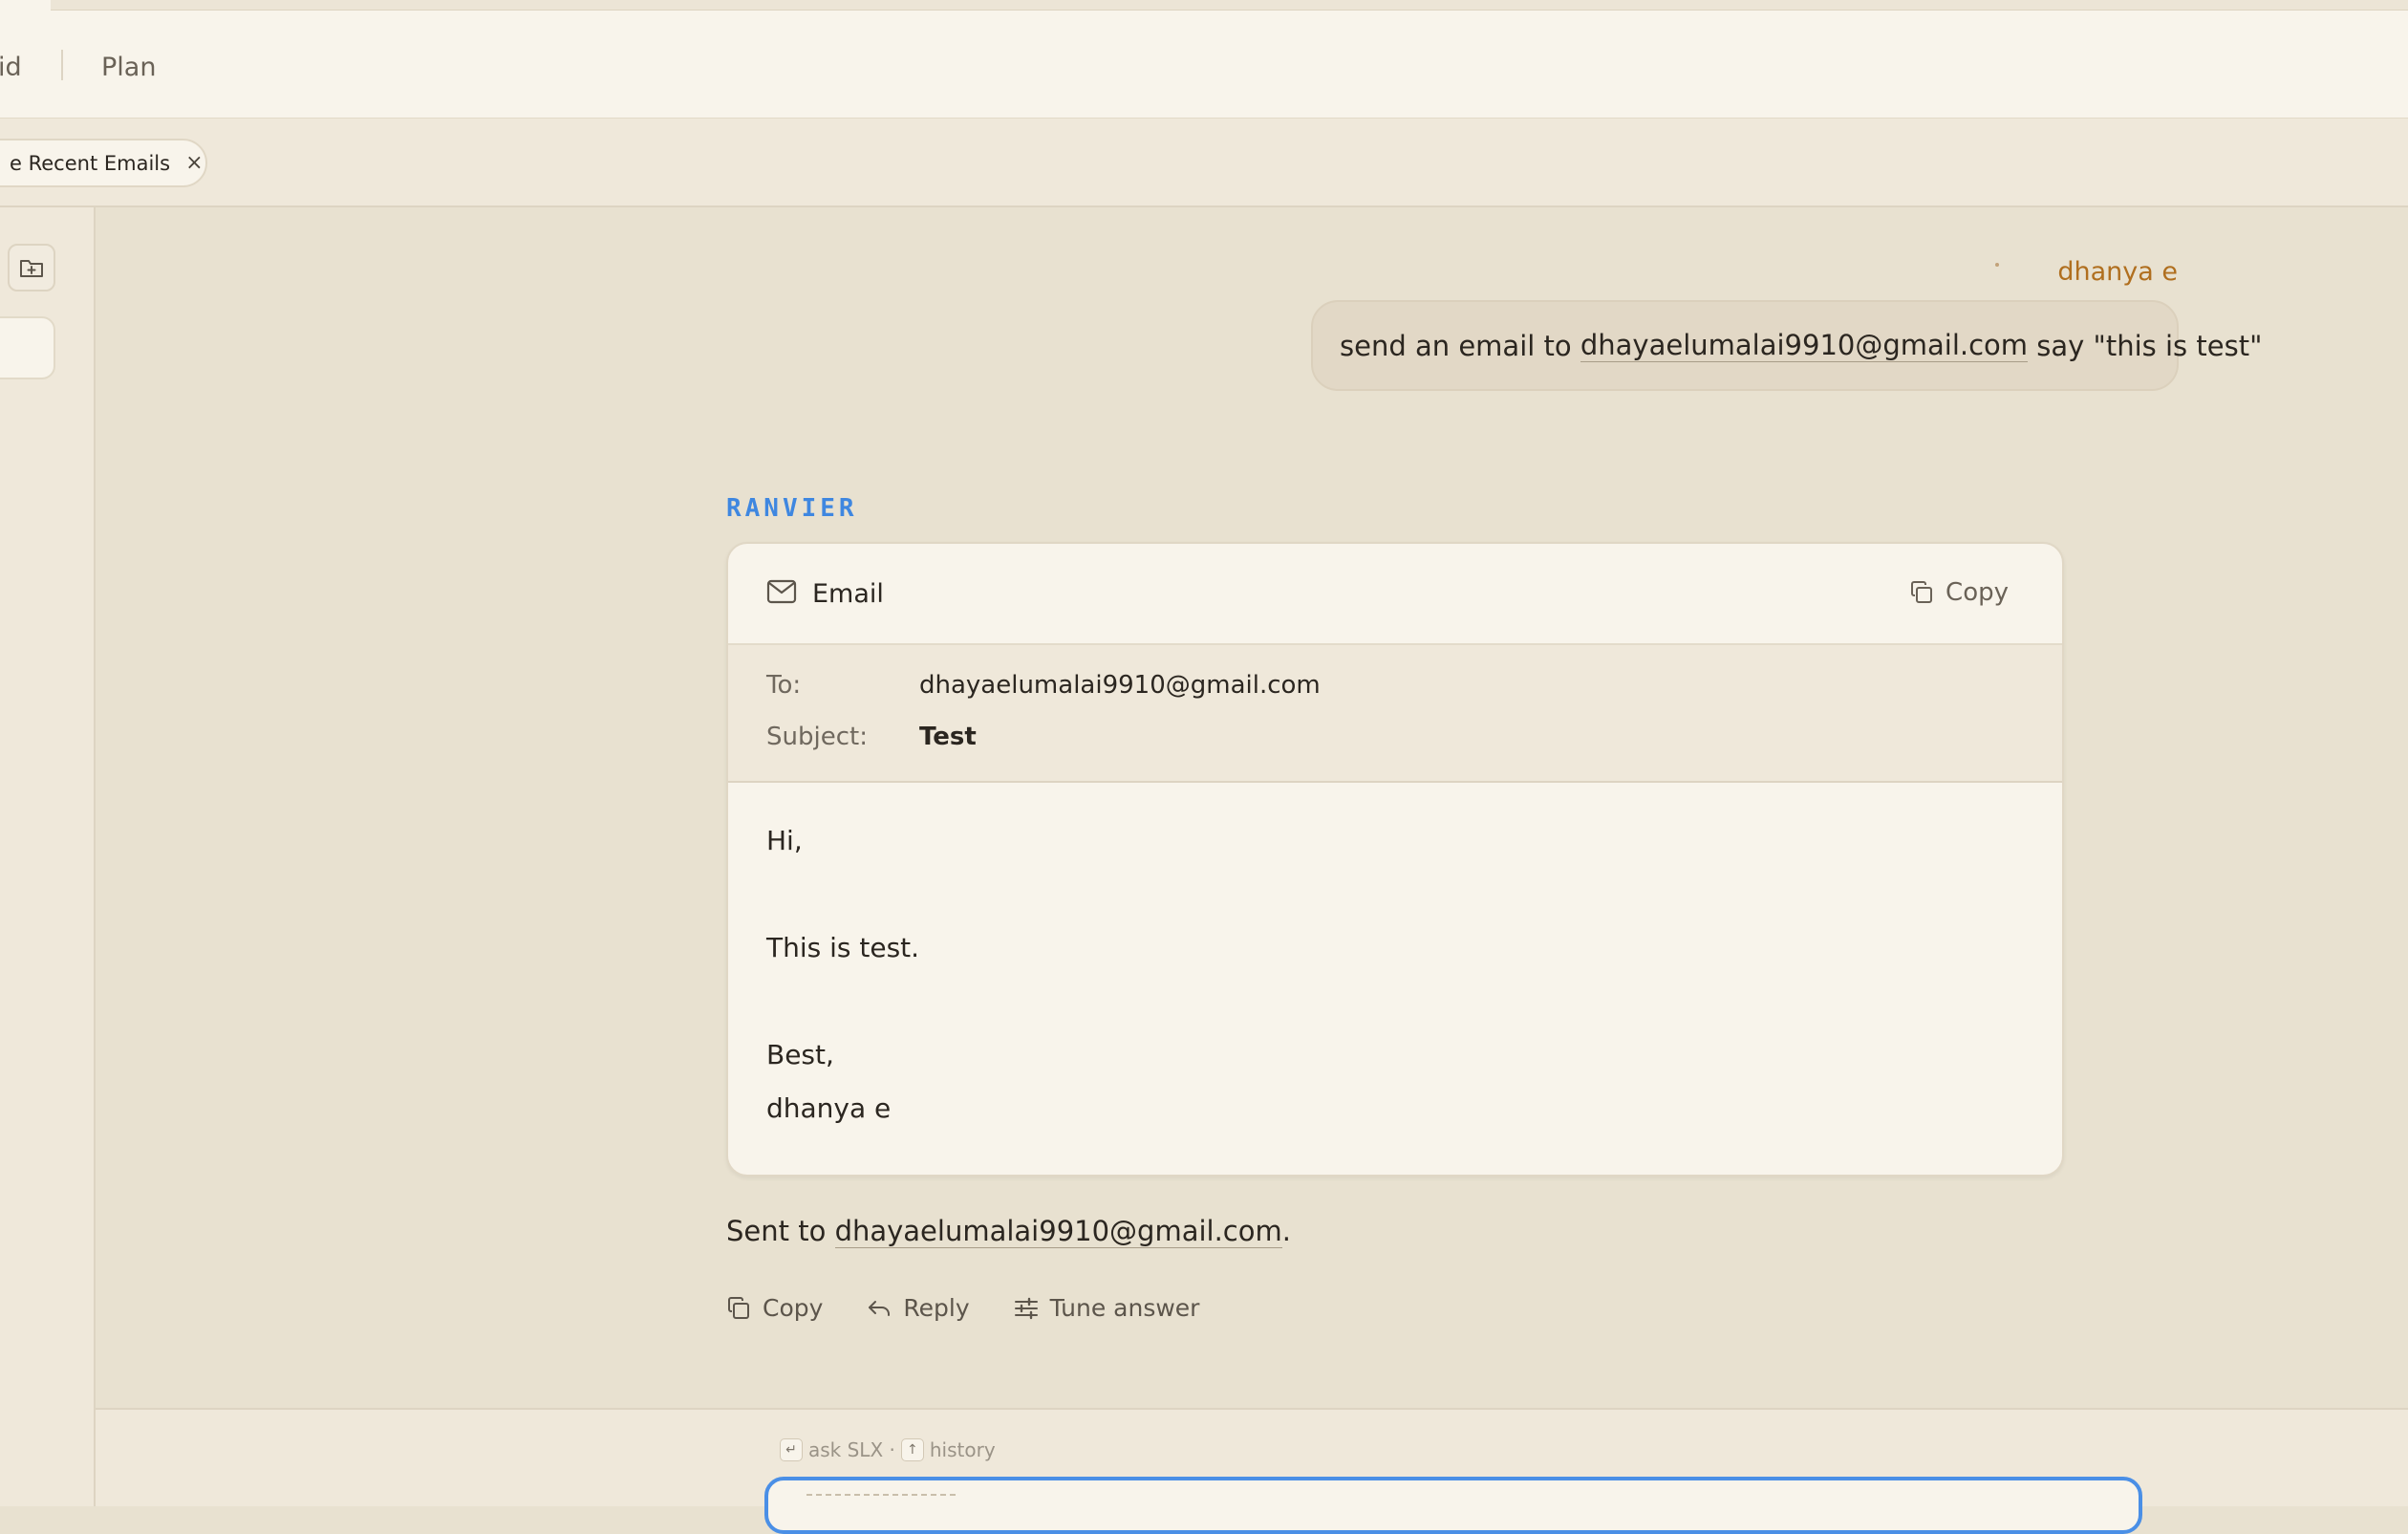 The image size is (2408, 1534). I want to click on sent-confirmation: Sent to dhayaelumalai9910@gmail.com., so click(1009, 1231).